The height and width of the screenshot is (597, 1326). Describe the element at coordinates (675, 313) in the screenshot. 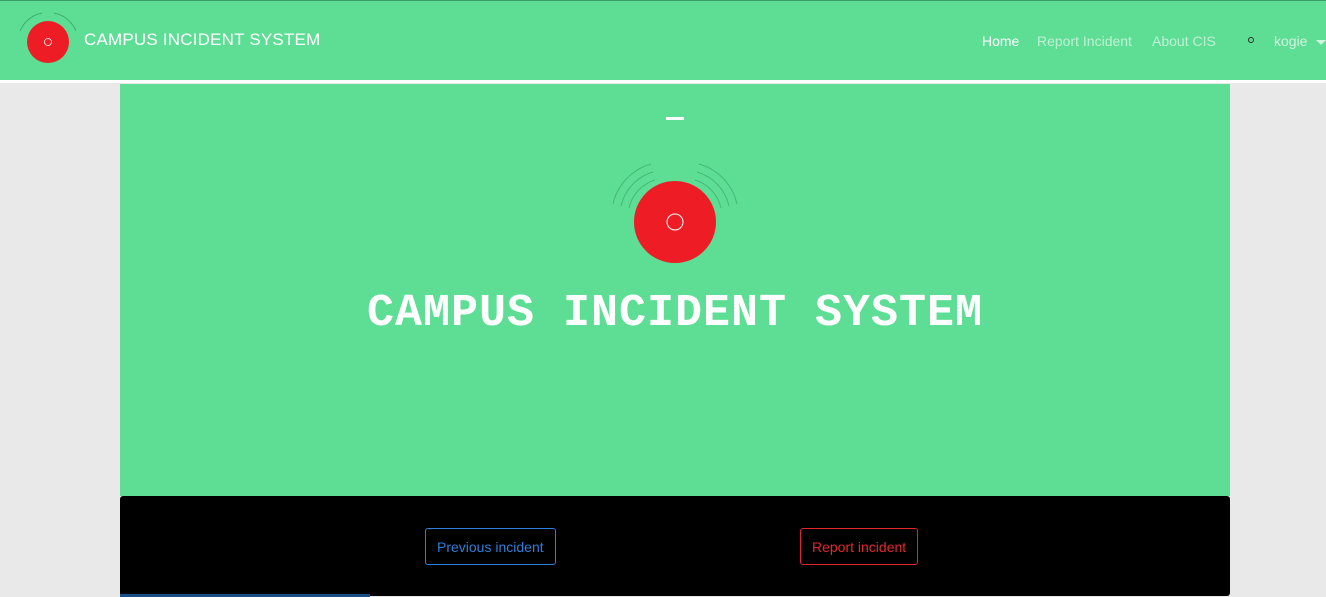

I see `hero-title: CAMPUS INCIDENT SYSTEM` at that location.